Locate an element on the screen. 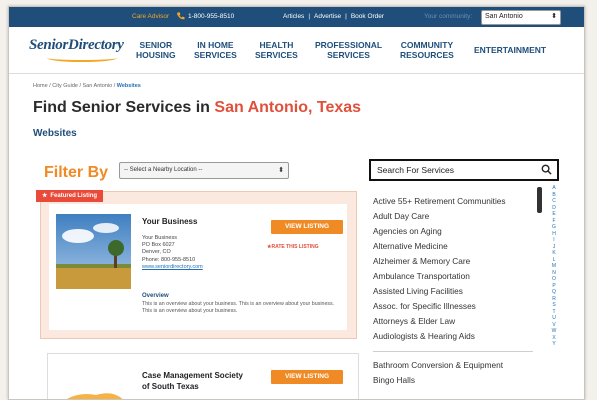 Image resolution: width=597 pixels, height=400 pixels. list-scrollbar is located at coordinates (539, 200).